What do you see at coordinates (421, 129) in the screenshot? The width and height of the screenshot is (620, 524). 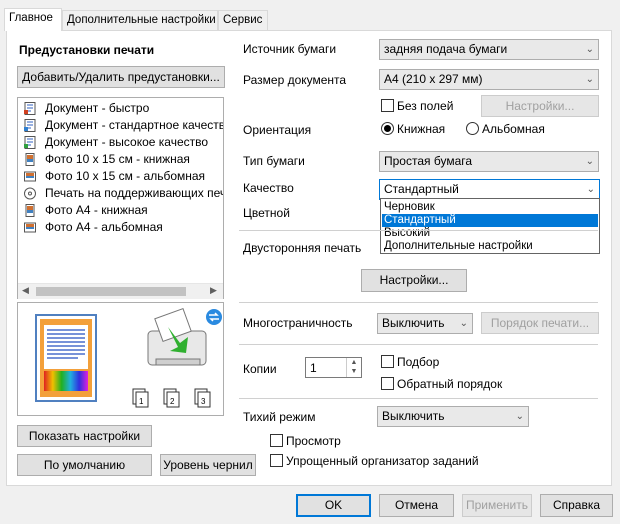 I see `portrait-label: Книжная` at bounding box center [421, 129].